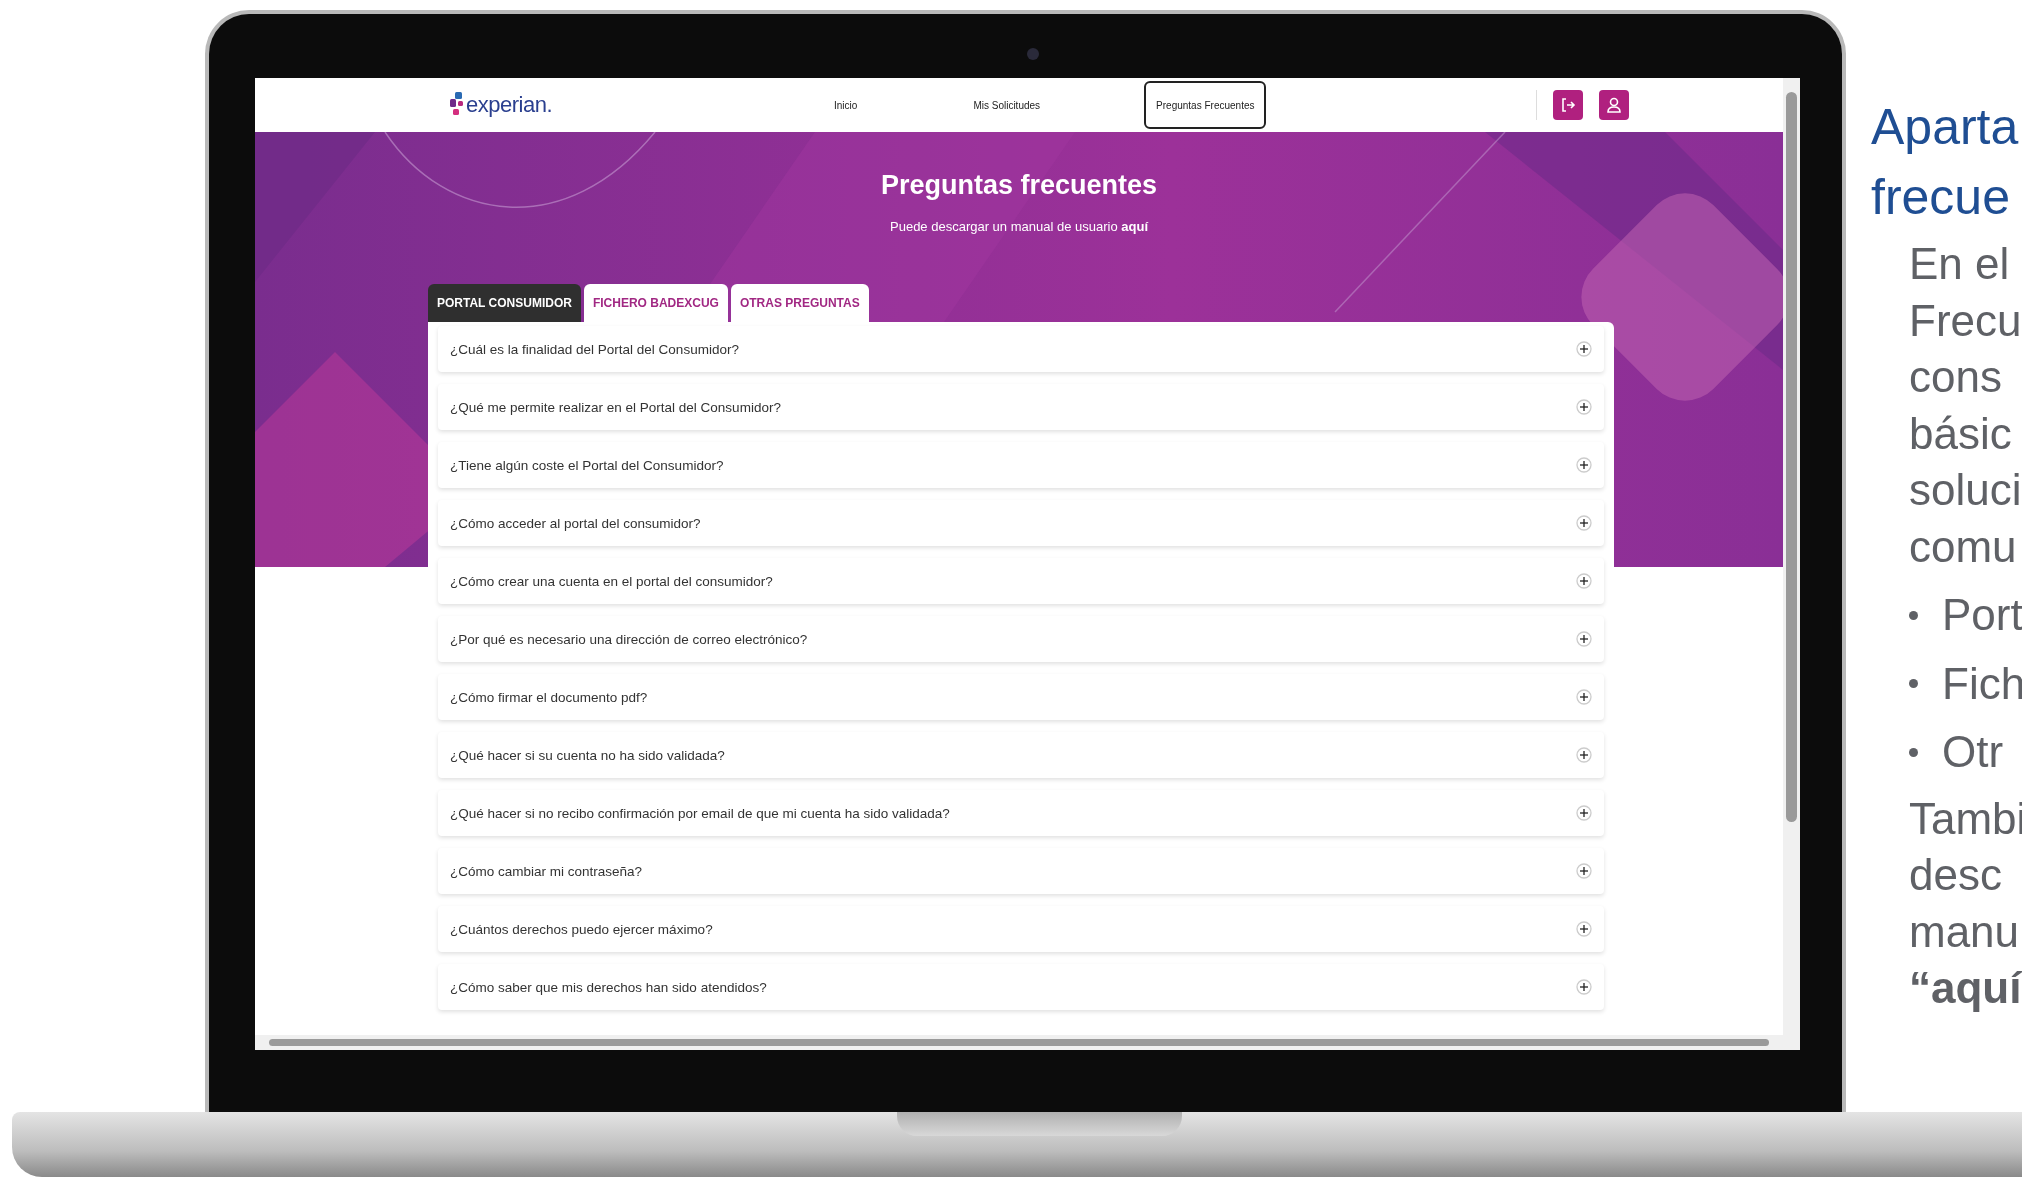 Image resolution: width=2022 pixels, height=1177 pixels. Describe the element at coordinates (1021, 639) in the screenshot. I see `faq-item: ¿Por qué es necesario una dirección de correo electrónico?` at that location.